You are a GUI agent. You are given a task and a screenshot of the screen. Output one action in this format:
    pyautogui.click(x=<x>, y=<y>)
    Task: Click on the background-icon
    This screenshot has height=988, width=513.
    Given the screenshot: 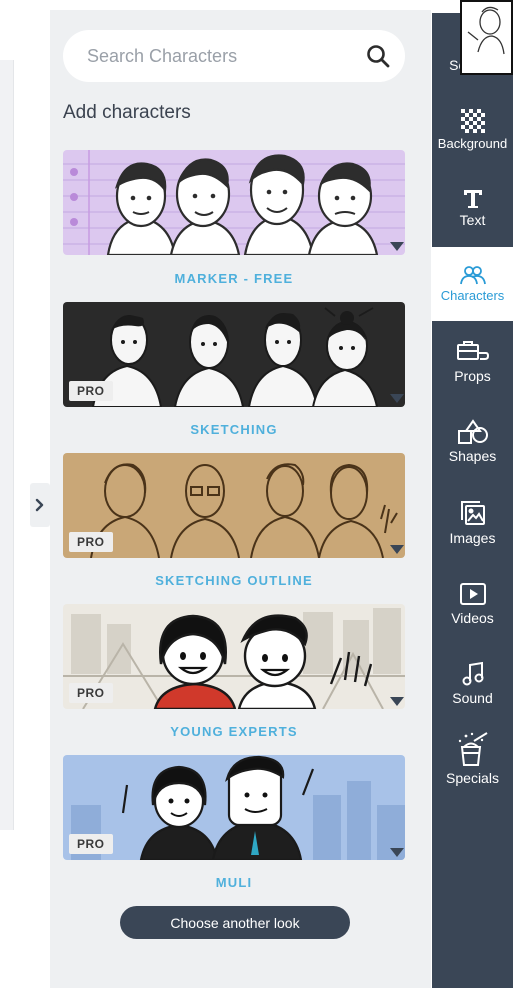 What is the action you would take?
    pyautogui.click(x=472, y=121)
    